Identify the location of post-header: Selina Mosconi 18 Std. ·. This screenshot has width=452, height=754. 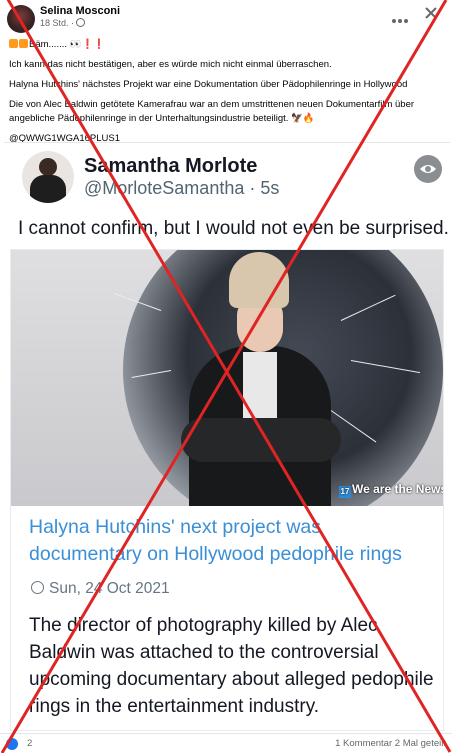
(226, 17).